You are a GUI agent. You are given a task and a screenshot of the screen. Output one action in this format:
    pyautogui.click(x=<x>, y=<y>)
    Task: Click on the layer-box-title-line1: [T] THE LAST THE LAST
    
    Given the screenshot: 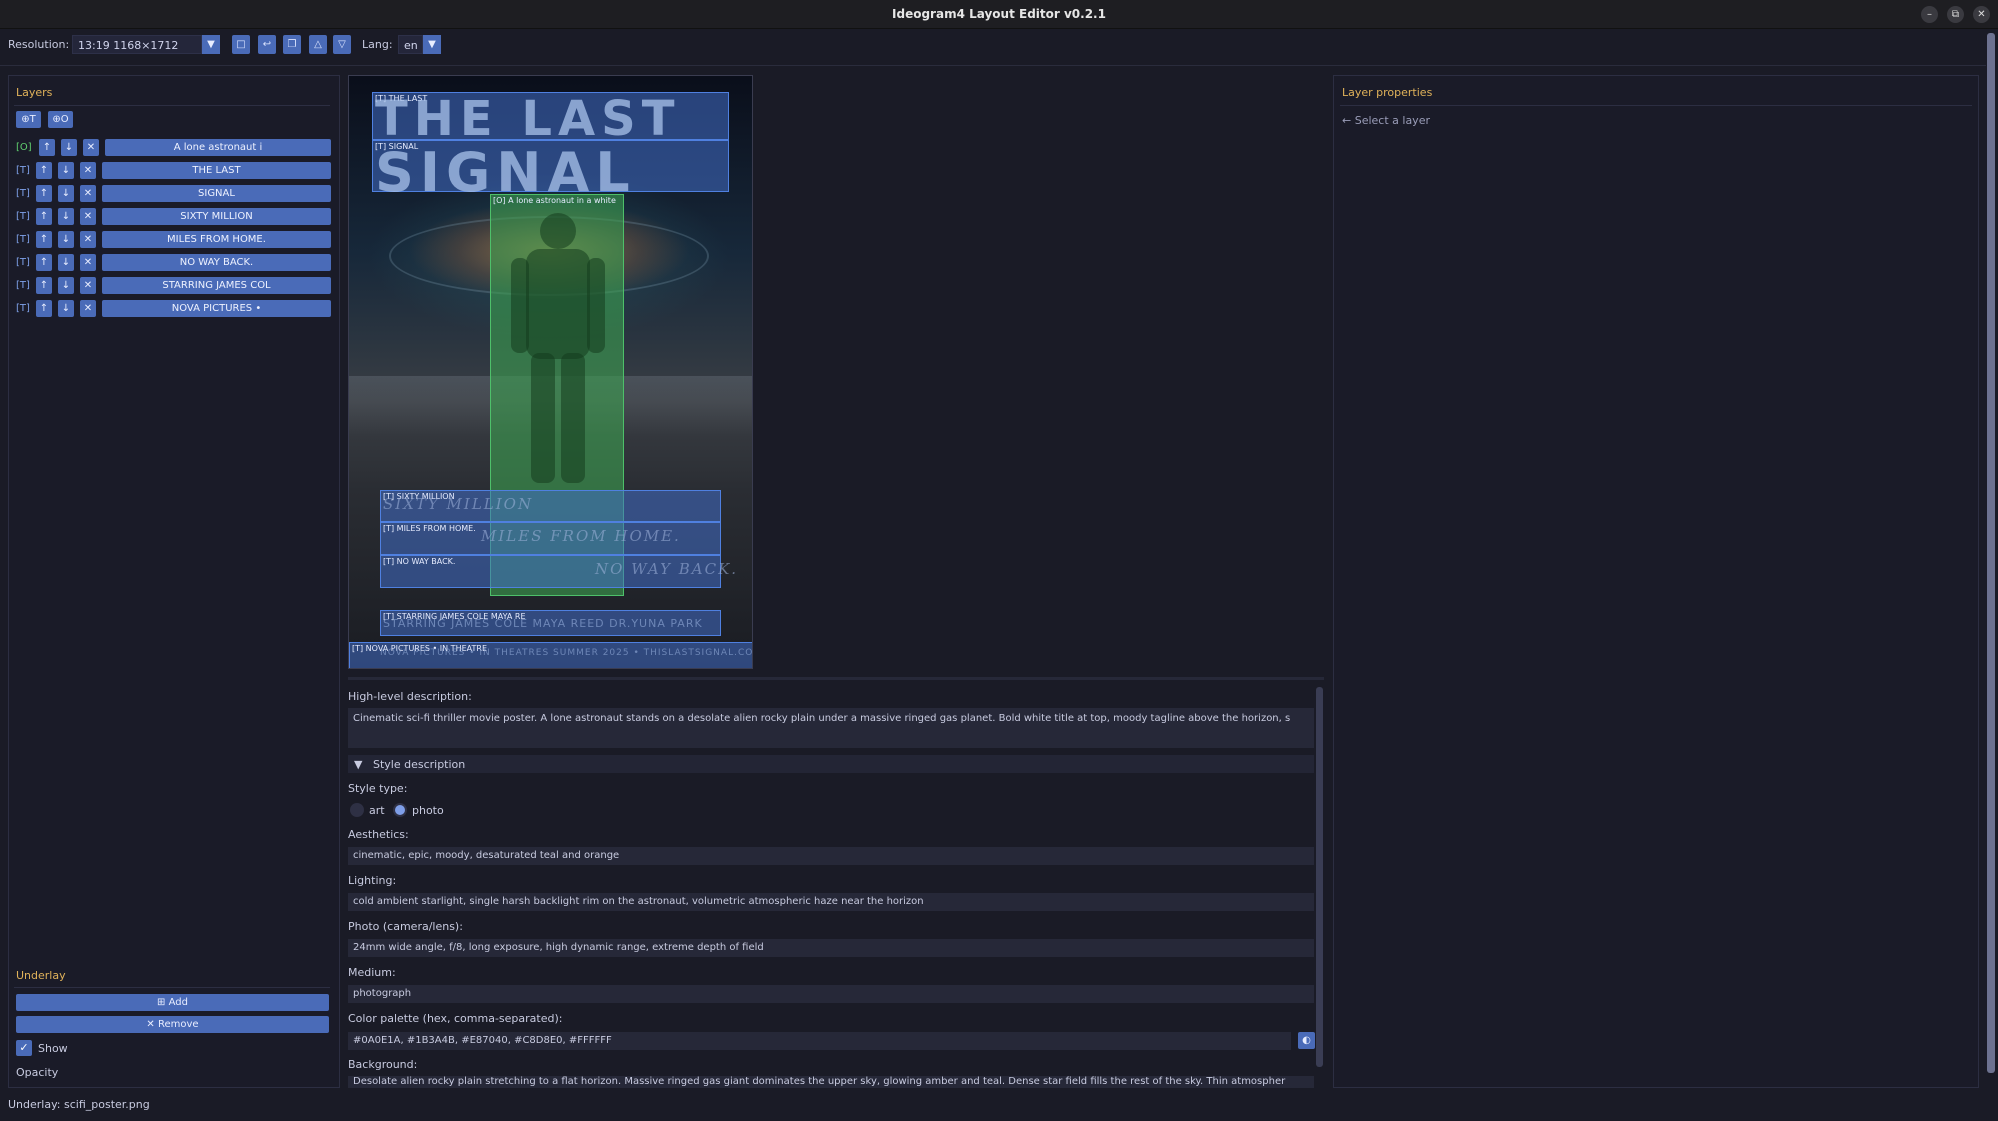 What is the action you would take?
    pyautogui.click(x=550, y=119)
    